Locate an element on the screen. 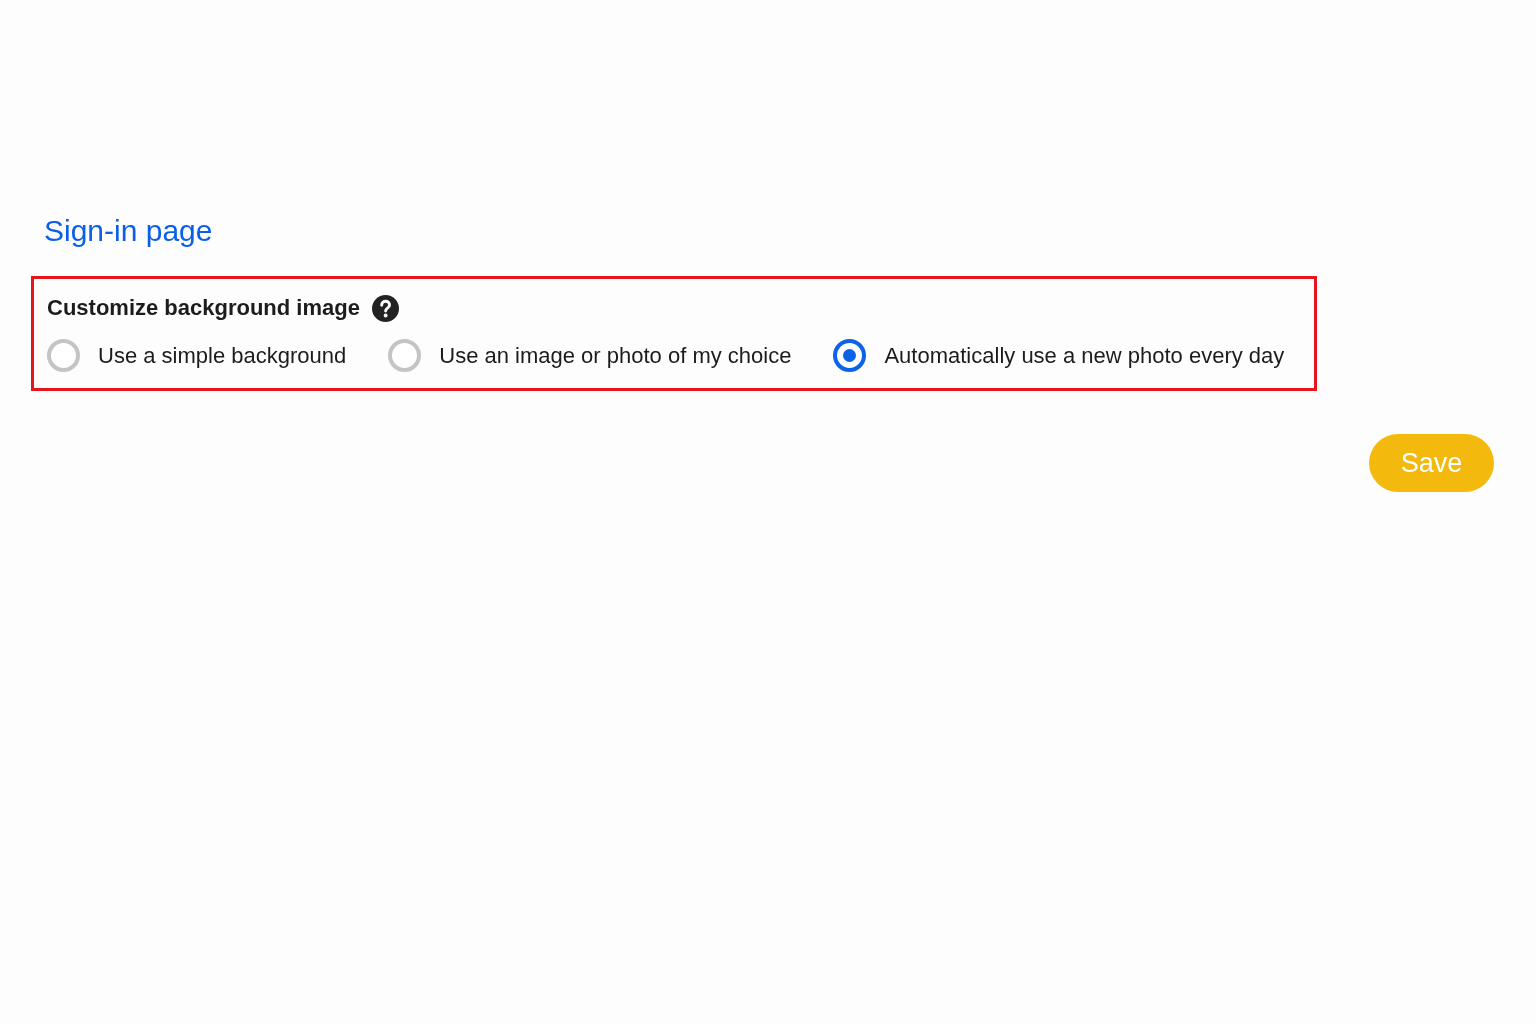 The width and height of the screenshot is (1536, 1024). section-heading: Sign-in page is located at coordinates (129, 231).